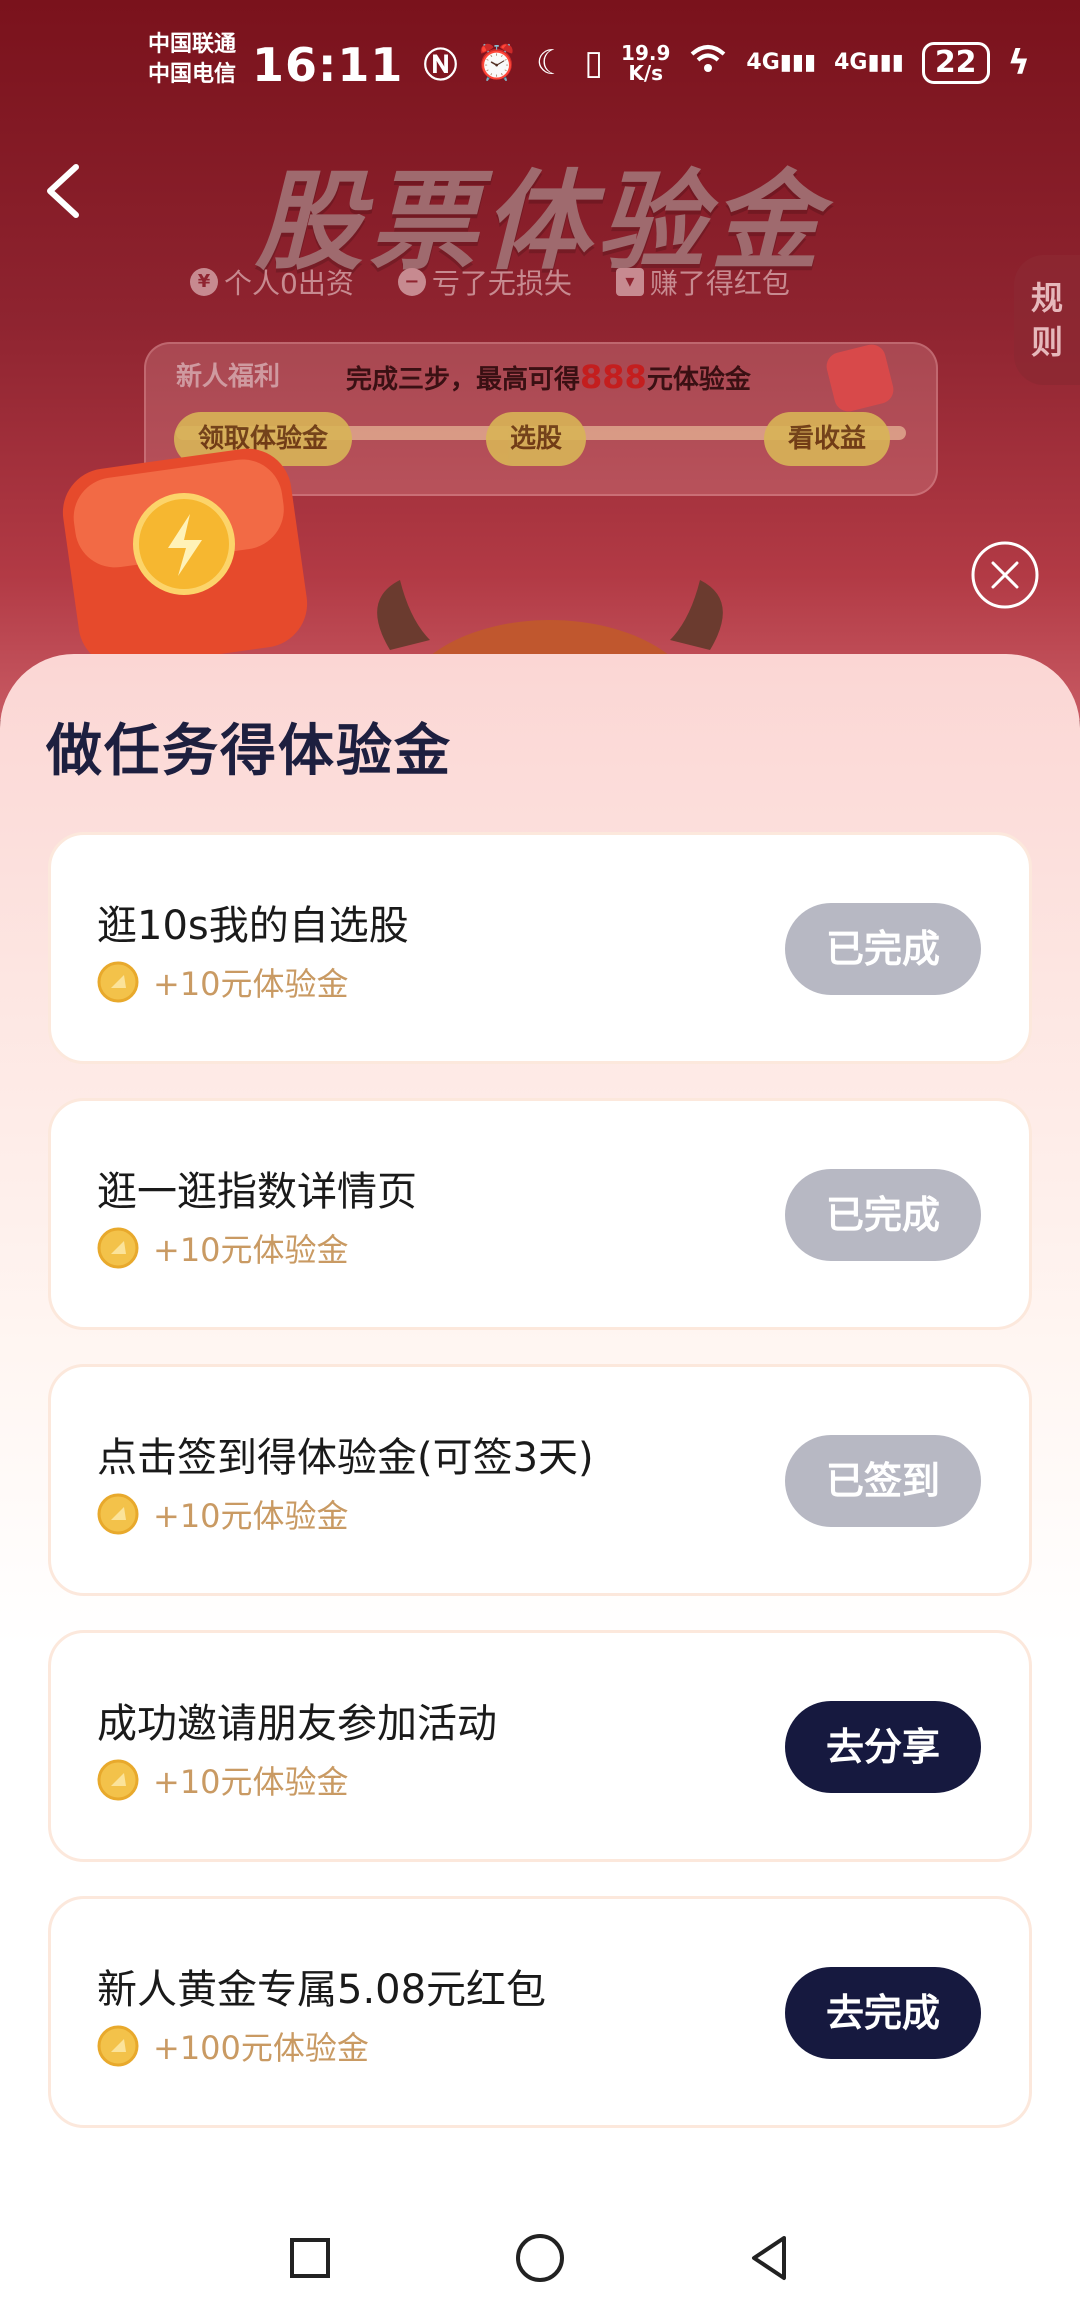 The width and height of the screenshot is (1080, 2310). Describe the element at coordinates (204, 282) in the screenshot. I see `yen-icon: ¥` at that location.